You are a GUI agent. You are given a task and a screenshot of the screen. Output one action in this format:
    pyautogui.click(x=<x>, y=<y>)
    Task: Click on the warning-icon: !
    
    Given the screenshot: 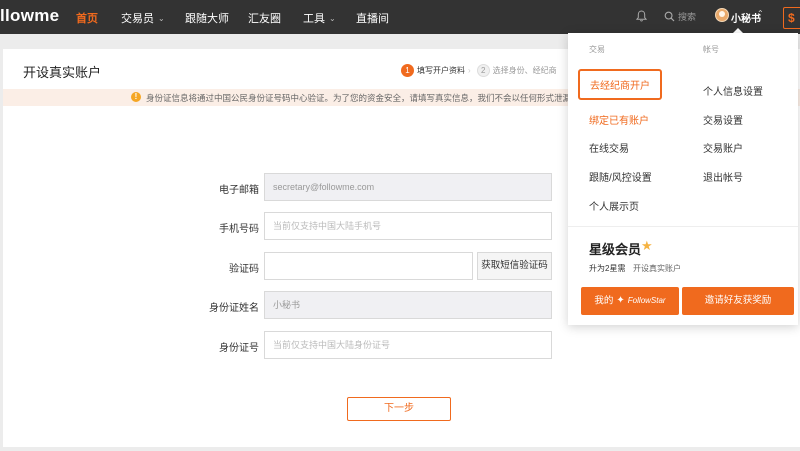 What is the action you would take?
    pyautogui.click(x=136, y=97)
    